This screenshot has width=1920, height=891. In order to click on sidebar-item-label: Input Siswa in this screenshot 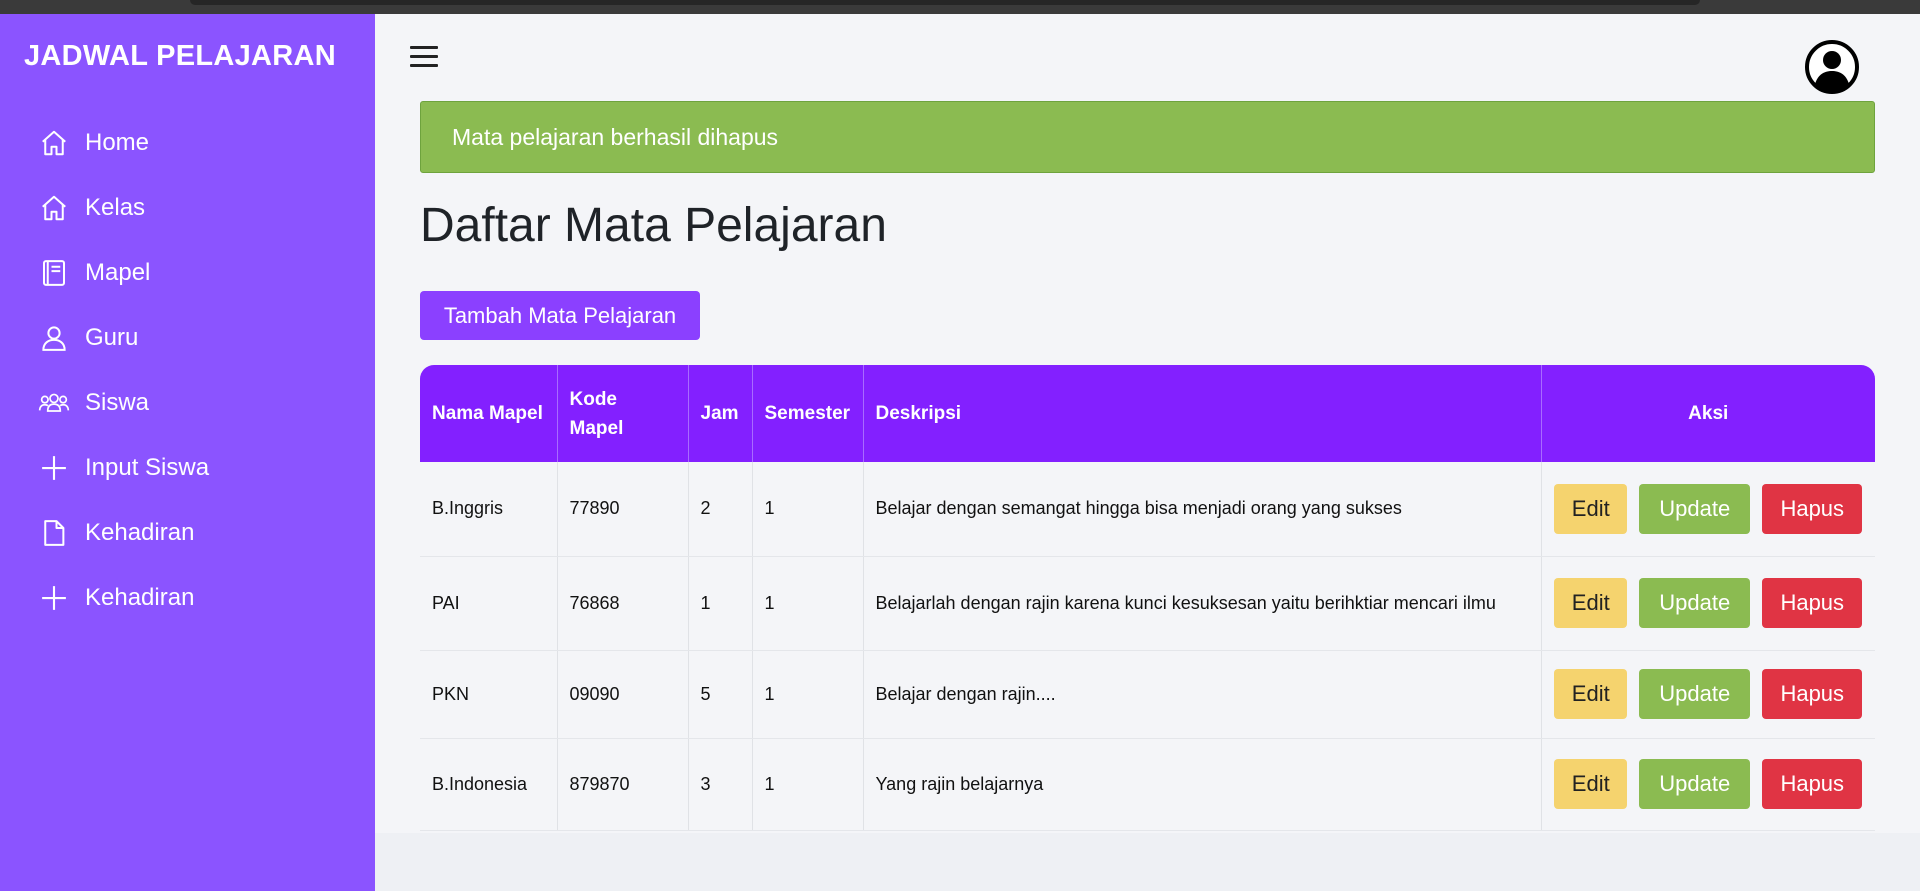, I will do `click(147, 467)`.